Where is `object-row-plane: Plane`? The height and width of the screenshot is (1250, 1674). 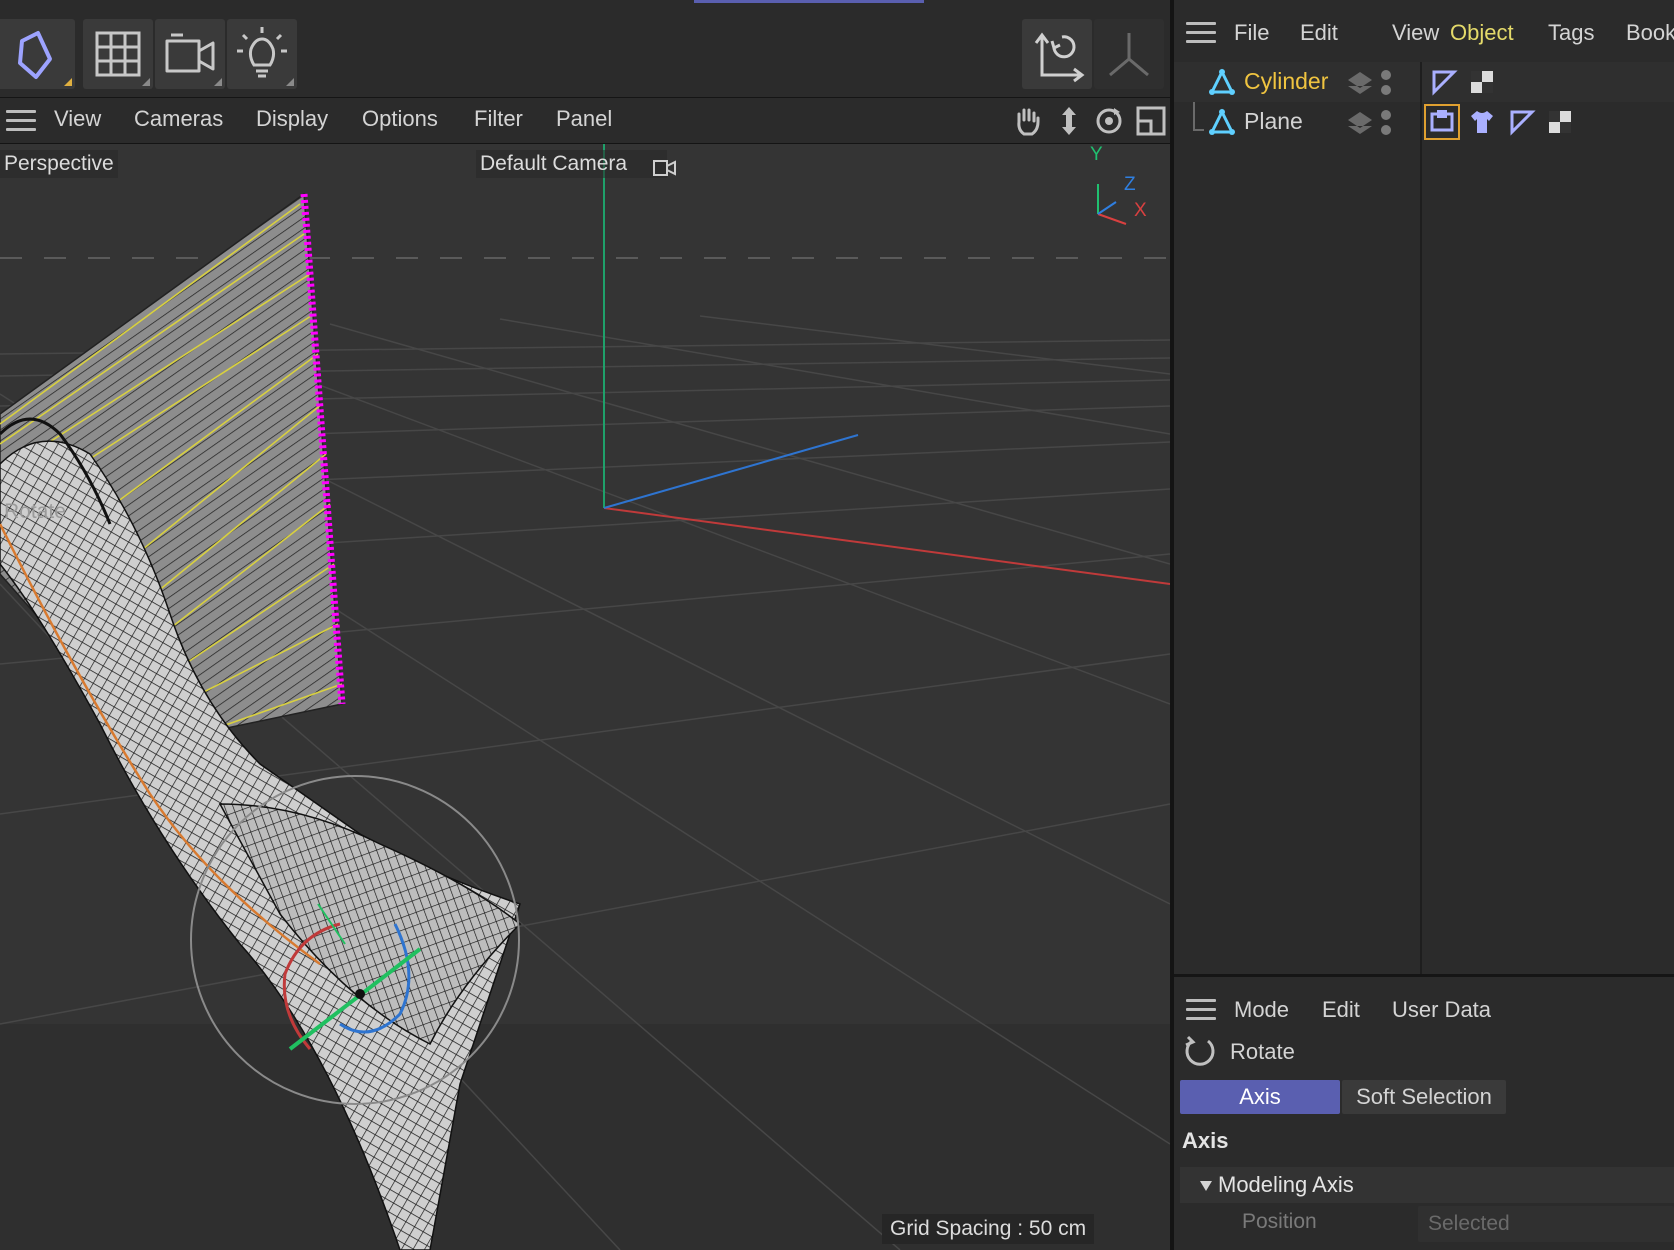 object-row-plane: Plane is located at coordinates (1424, 122).